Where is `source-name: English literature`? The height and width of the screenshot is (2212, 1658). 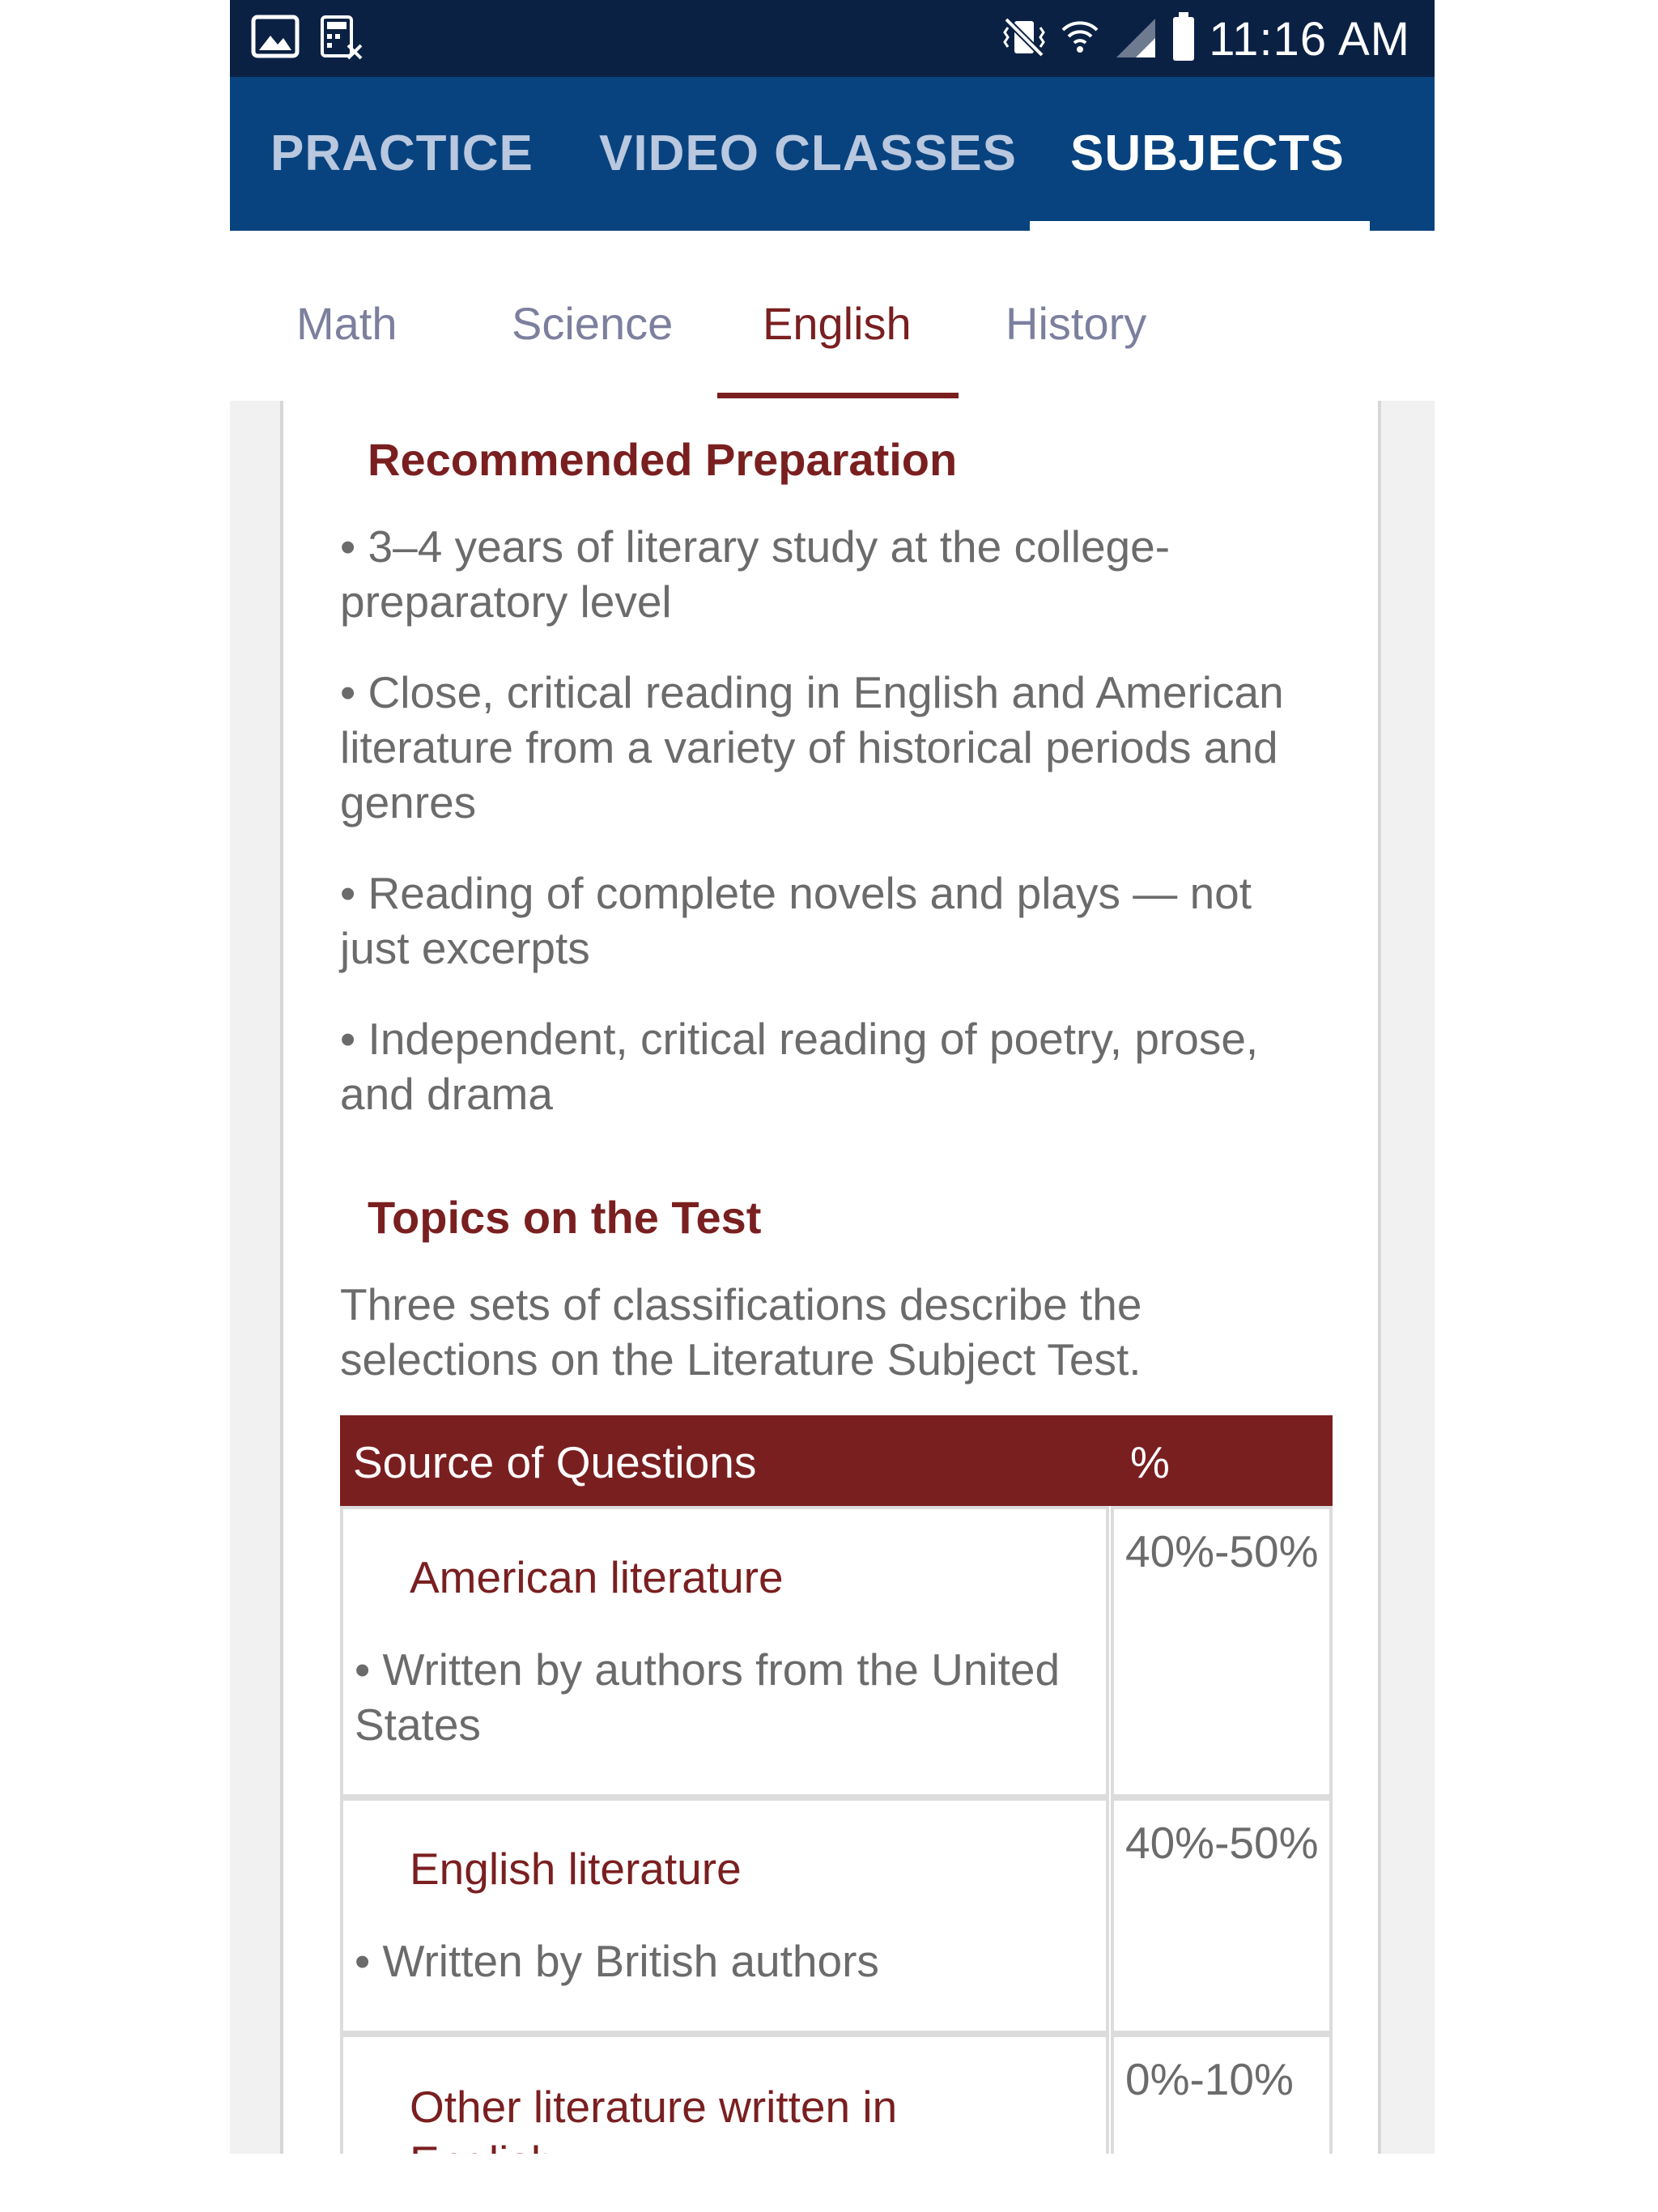 source-name: English literature is located at coordinates (576, 1869).